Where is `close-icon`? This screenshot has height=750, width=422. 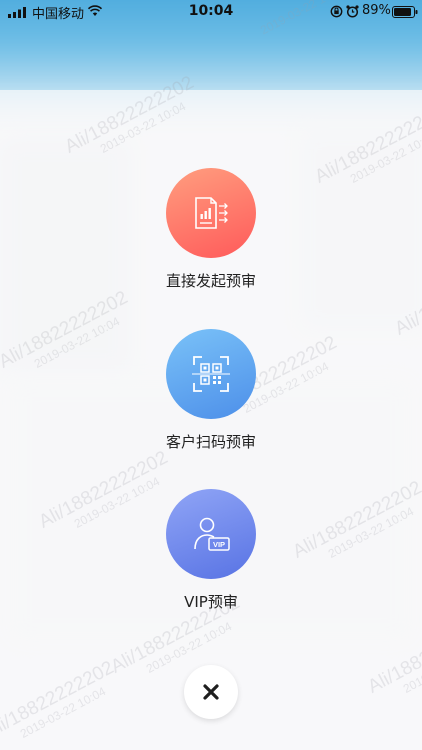
close-icon is located at coordinates (211, 692).